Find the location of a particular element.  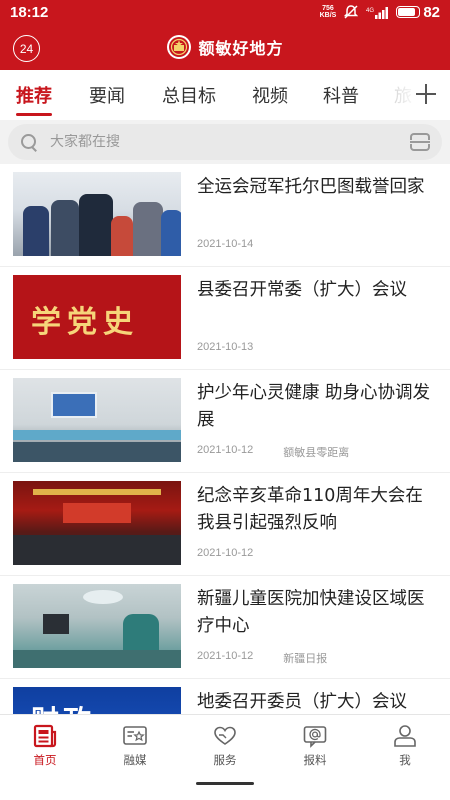

news-title: 纪念辛亥革命110周年大会在我县引起强烈反响 is located at coordinates (310, 509).